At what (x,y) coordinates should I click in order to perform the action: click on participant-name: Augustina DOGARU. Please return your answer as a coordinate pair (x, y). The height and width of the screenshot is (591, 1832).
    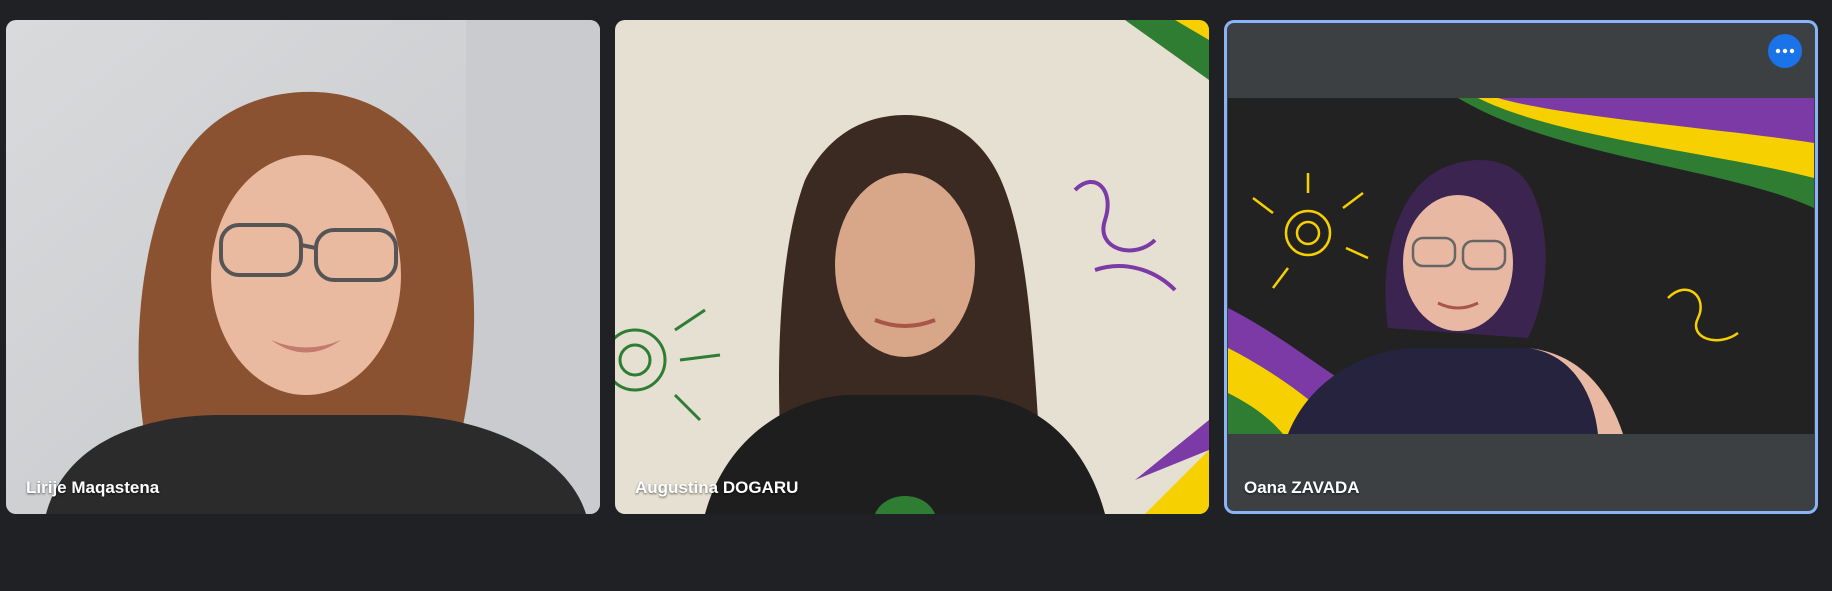
    Looking at the image, I should click on (717, 487).